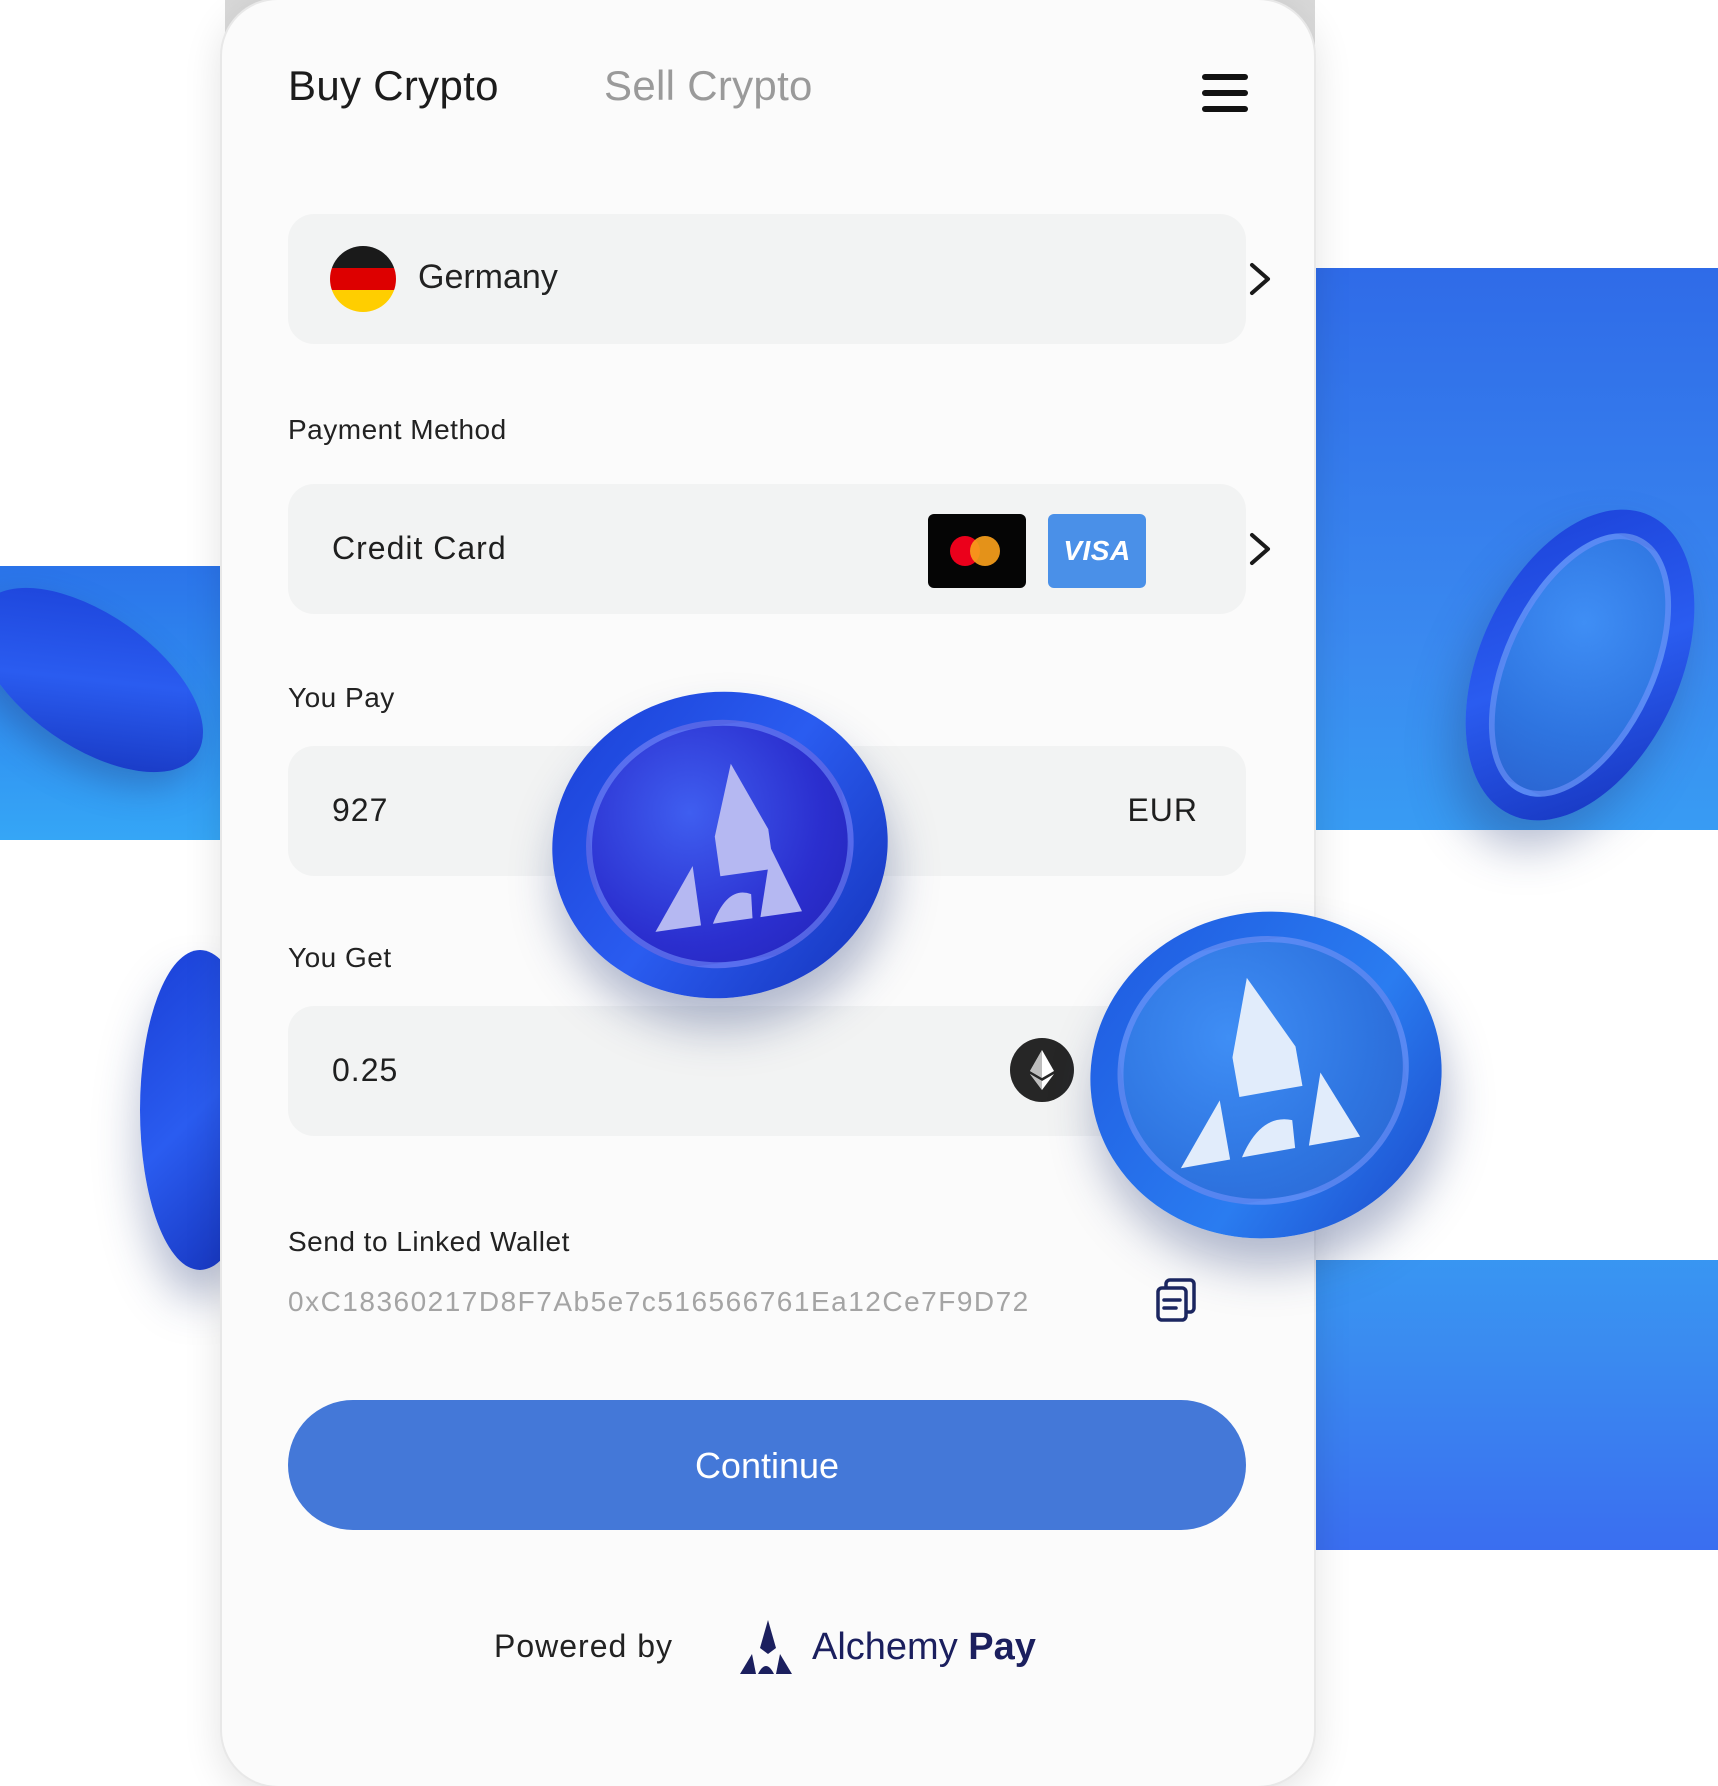 The image size is (1718, 1786). What do you see at coordinates (1042, 1070) in the screenshot?
I see `ethereum-icon` at bounding box center [1042, 1070].